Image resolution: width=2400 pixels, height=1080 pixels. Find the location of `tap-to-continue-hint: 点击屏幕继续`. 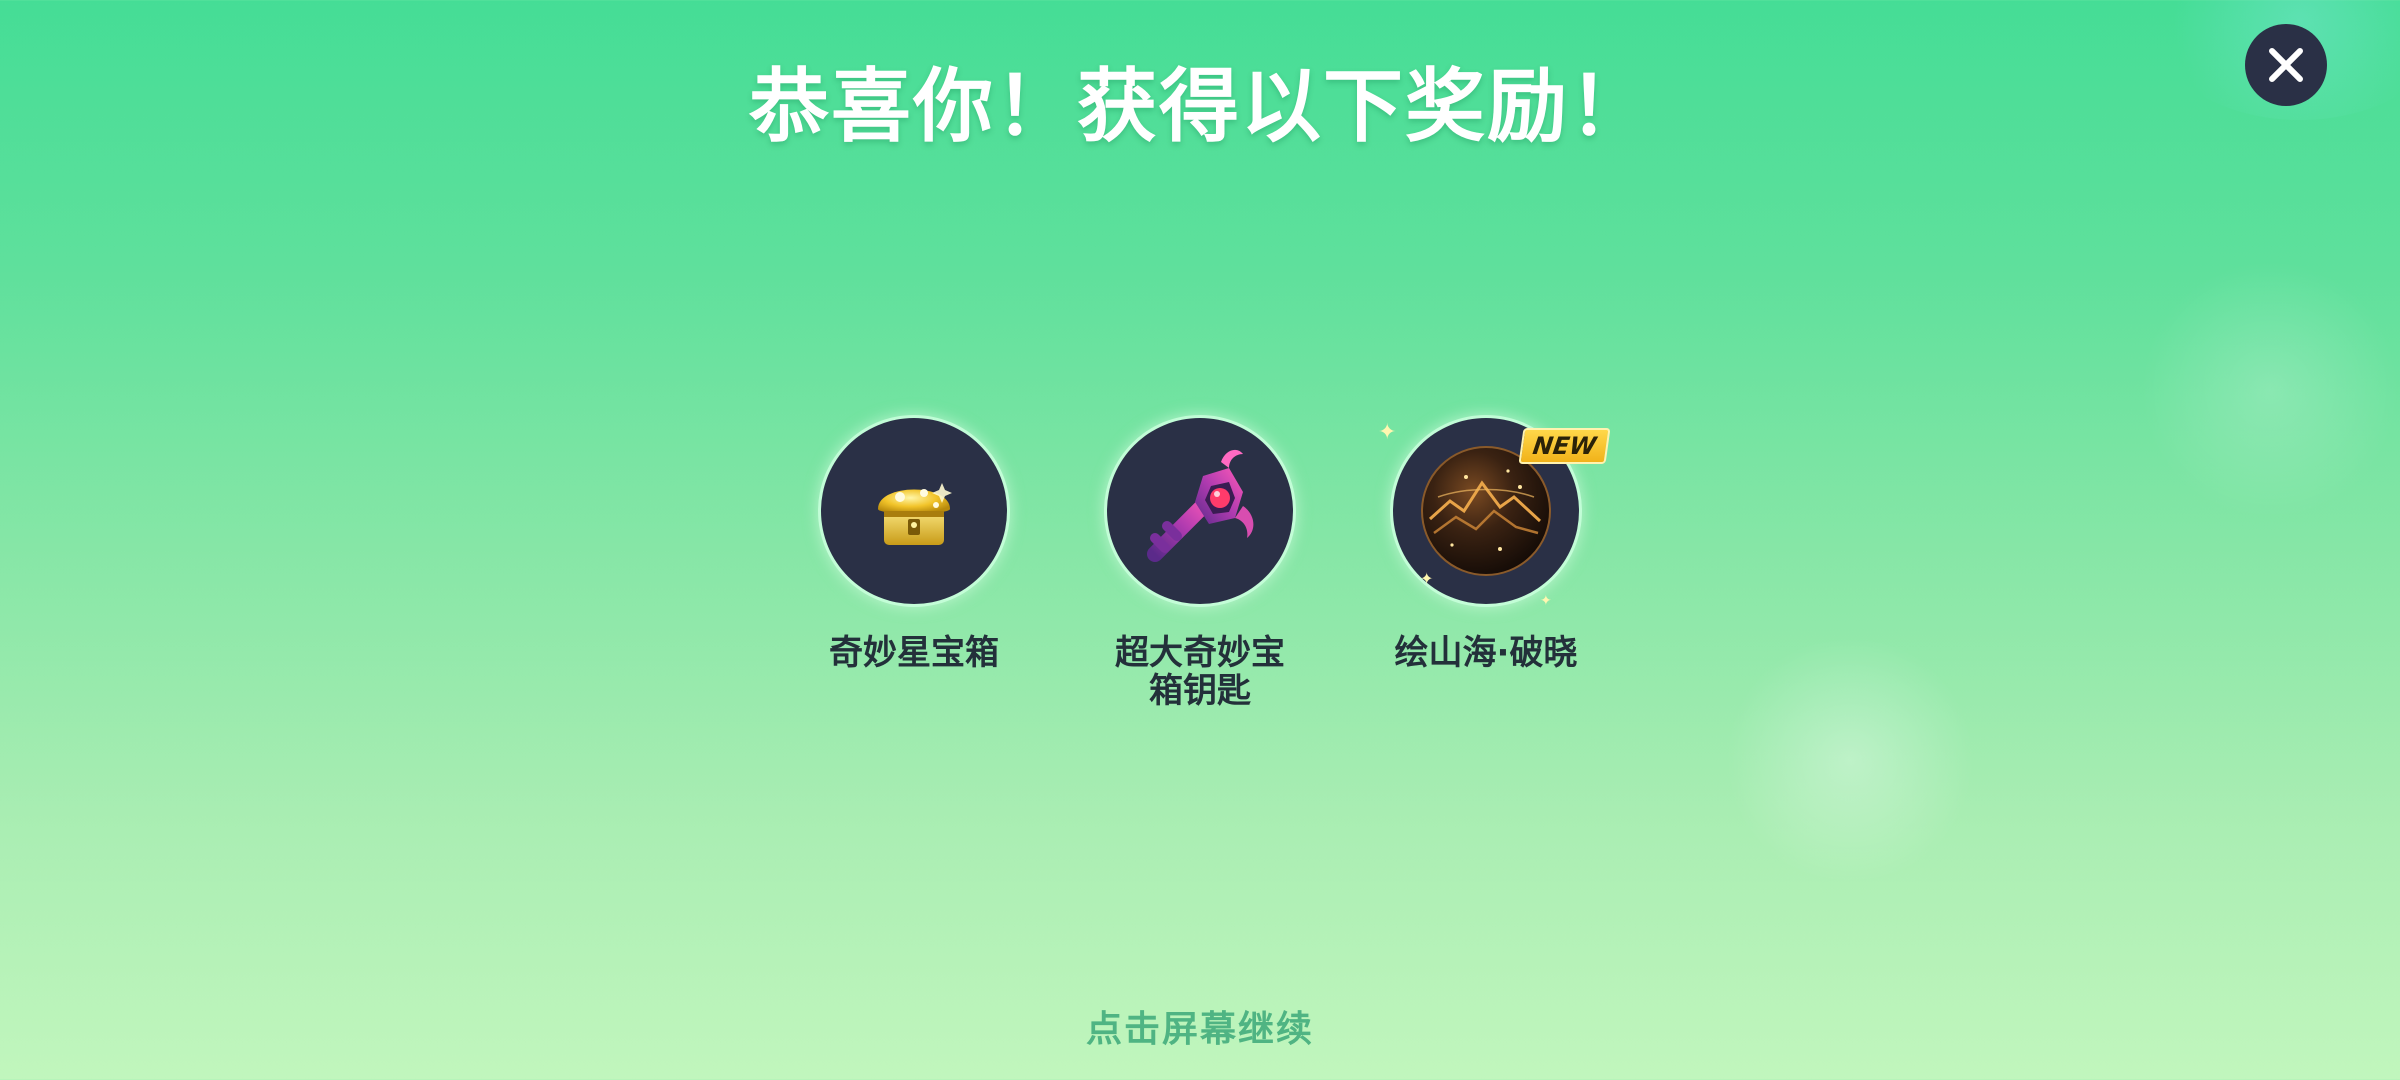

tap-to-continue-hint: 点击屏幕继续 is located at coordinates (1200, 1026).